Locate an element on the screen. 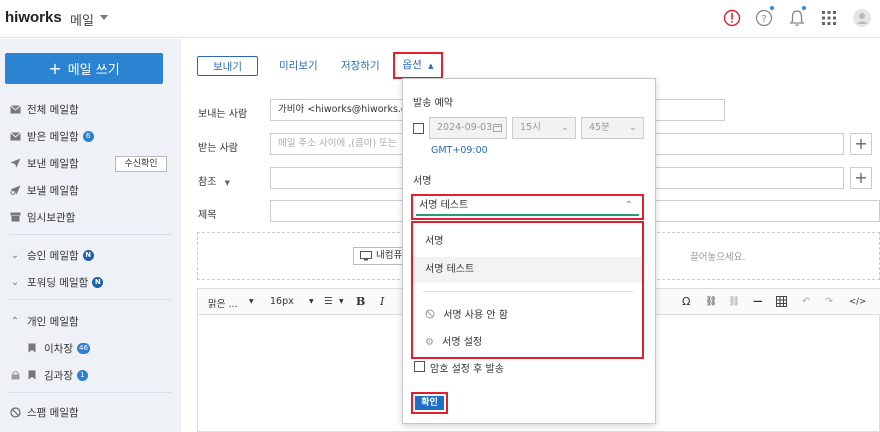 This screenshot has width=880, height=432. option-divider is located at coordinates (528, 291).